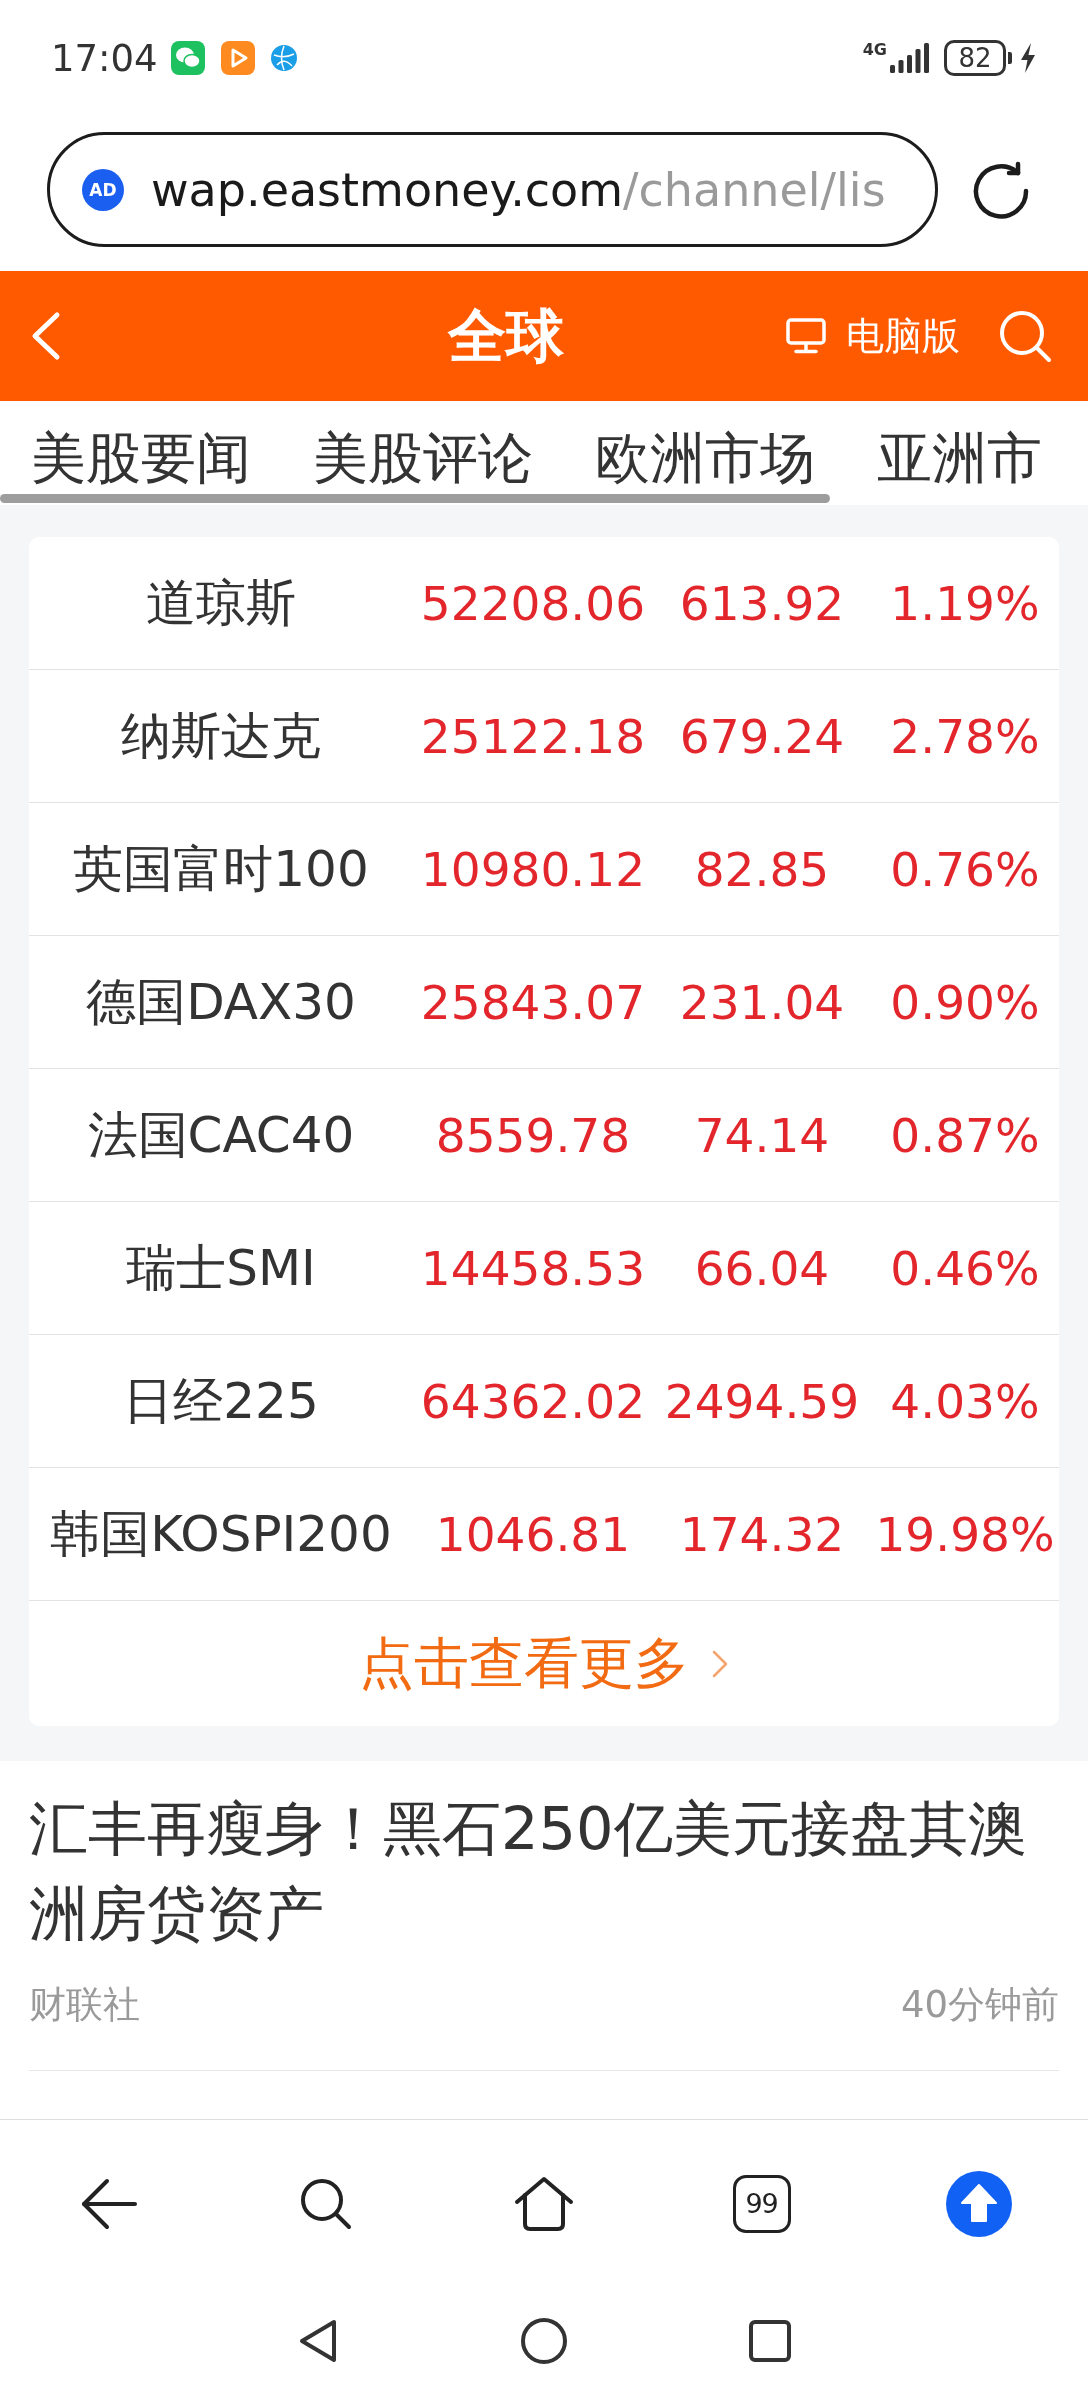 This screenshot has height=2400, width=1088. What do you see at coordinates (533, 869) in the screenshot?
I see `index-price: 10980.12` at bounding box center [533, 869].